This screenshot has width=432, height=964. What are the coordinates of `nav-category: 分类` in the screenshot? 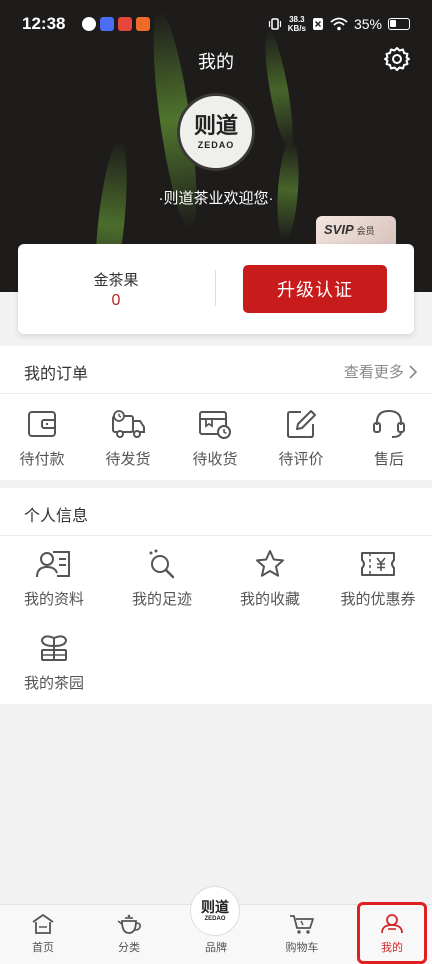 It's located at (129, 934).